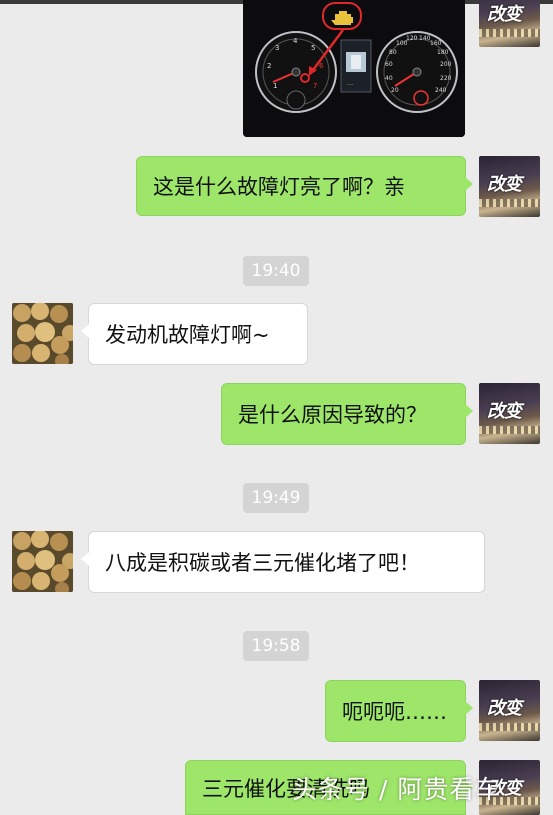 This screenshot has height=815, width=553. I want to click on message-bubble-received: 发动机故障灯啊~, so click(194, 334).